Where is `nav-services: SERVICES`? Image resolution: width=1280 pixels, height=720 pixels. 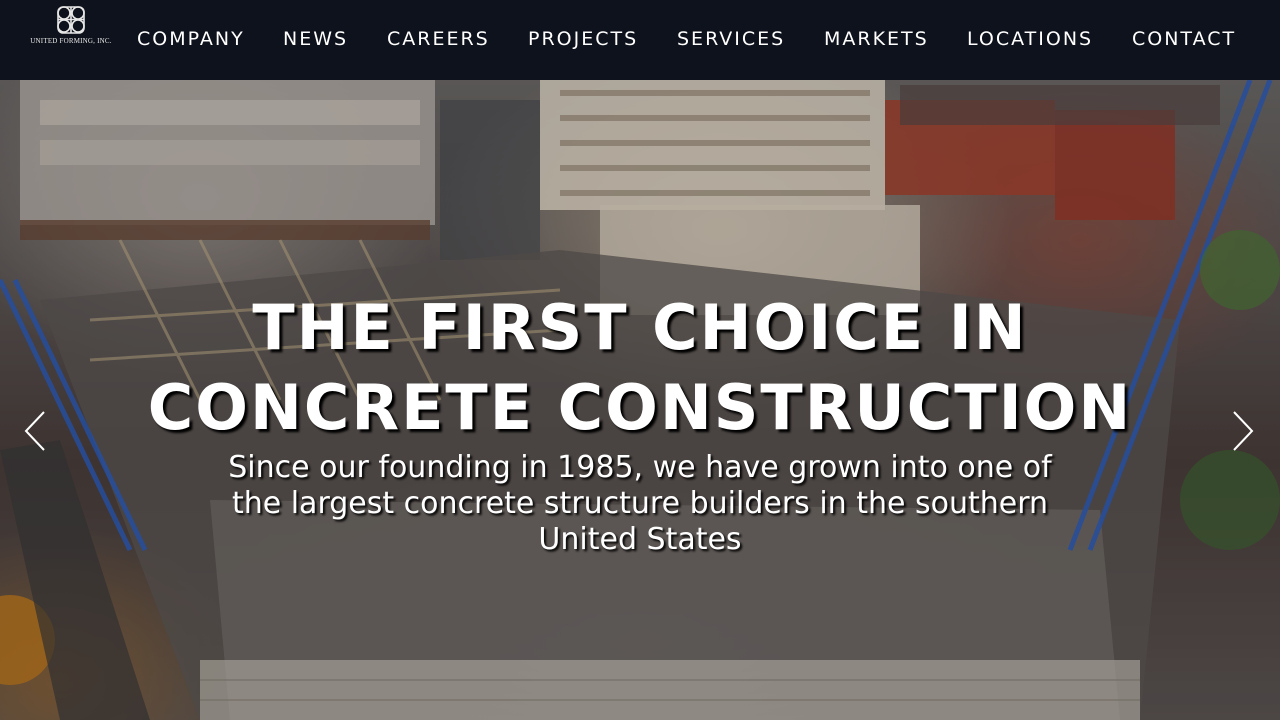 nav-services: SERVICES is located at coordinates (731, 39).